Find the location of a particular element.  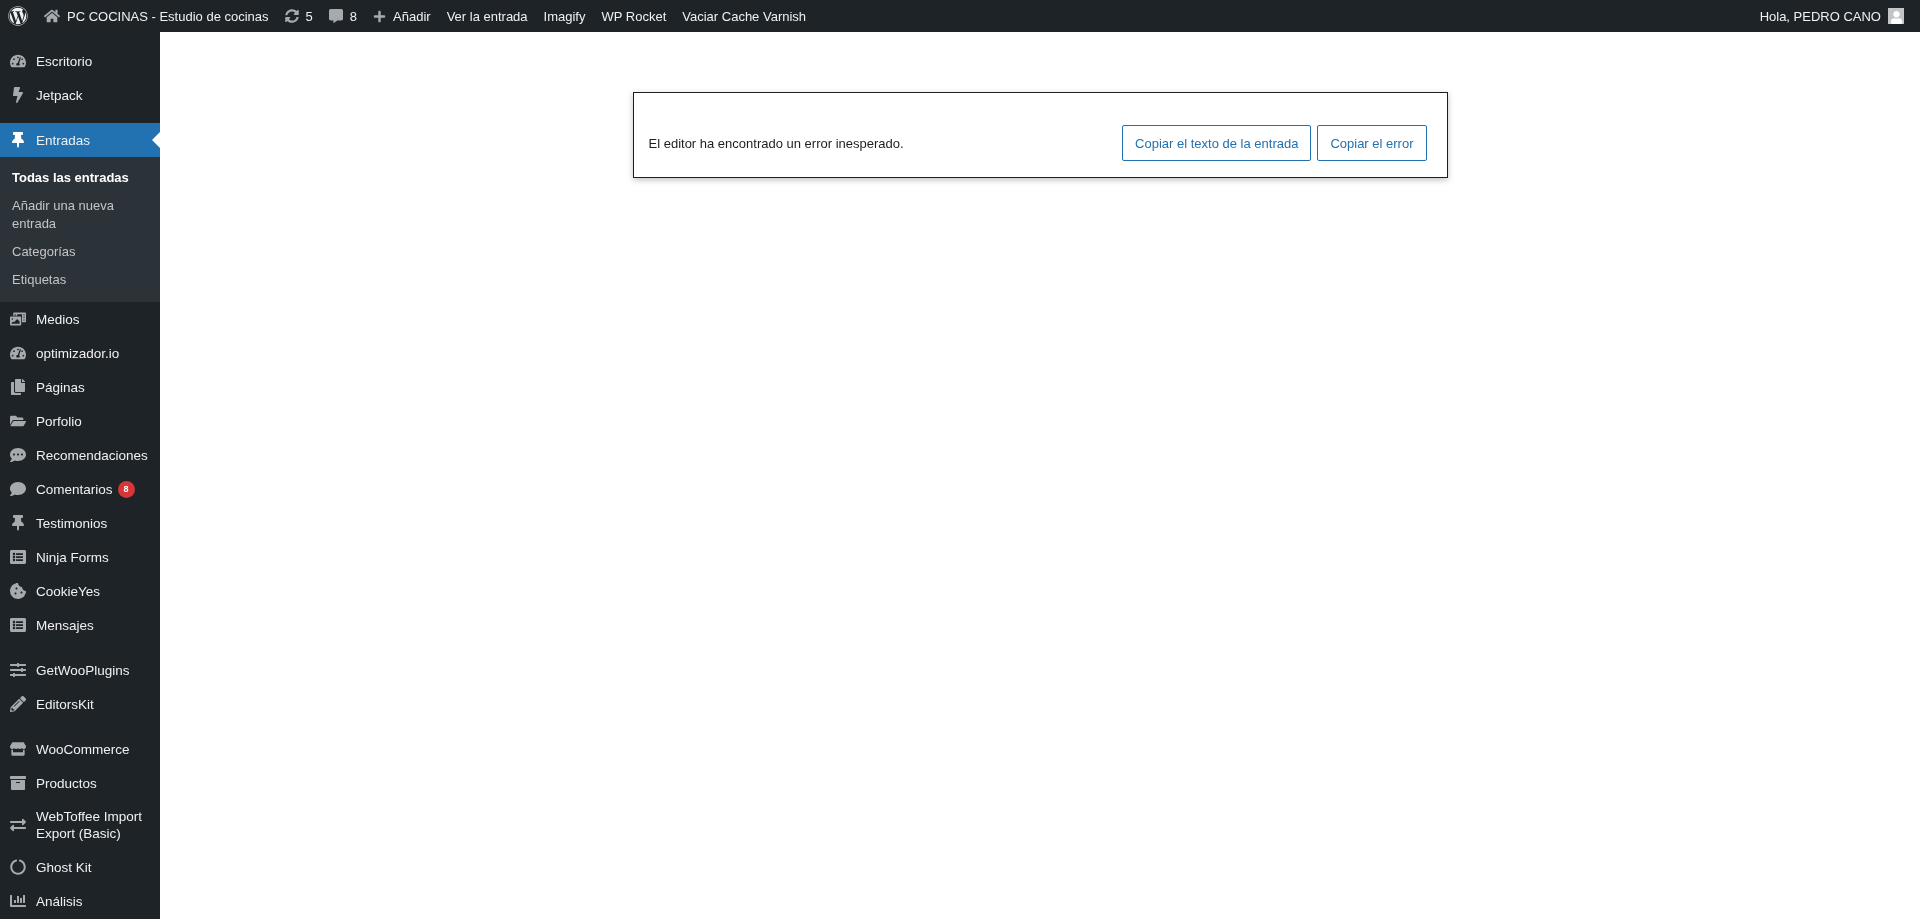

copy-button: Copiar el texto de la entrada is located at coordinates (1217, 143).